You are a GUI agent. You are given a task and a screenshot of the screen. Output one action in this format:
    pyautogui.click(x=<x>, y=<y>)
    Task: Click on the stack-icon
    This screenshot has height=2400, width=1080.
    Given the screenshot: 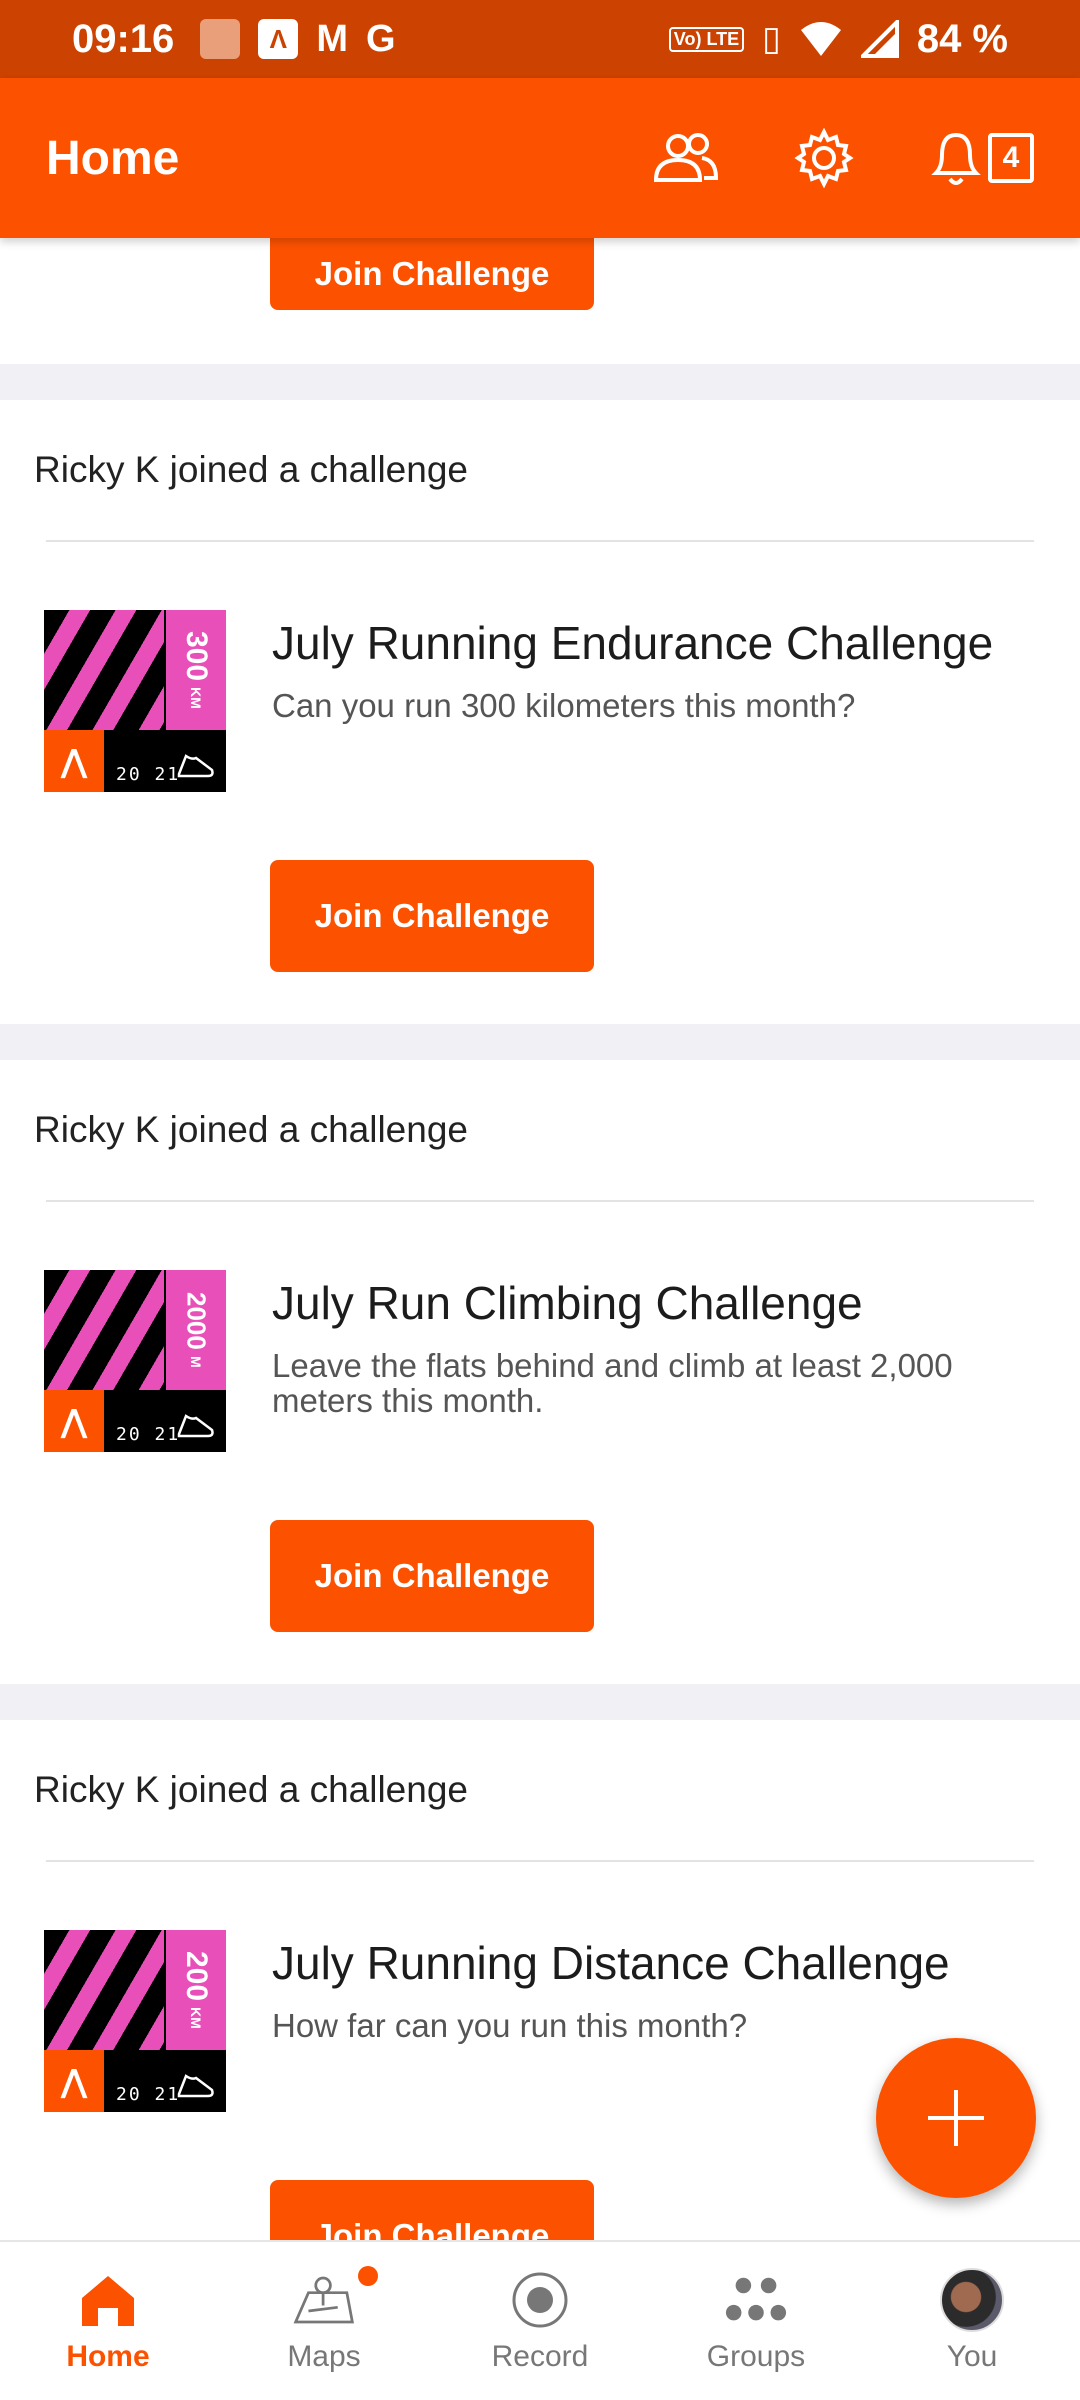 What is the action you would take?
    pyautogui.click(x=220, y=39)
    